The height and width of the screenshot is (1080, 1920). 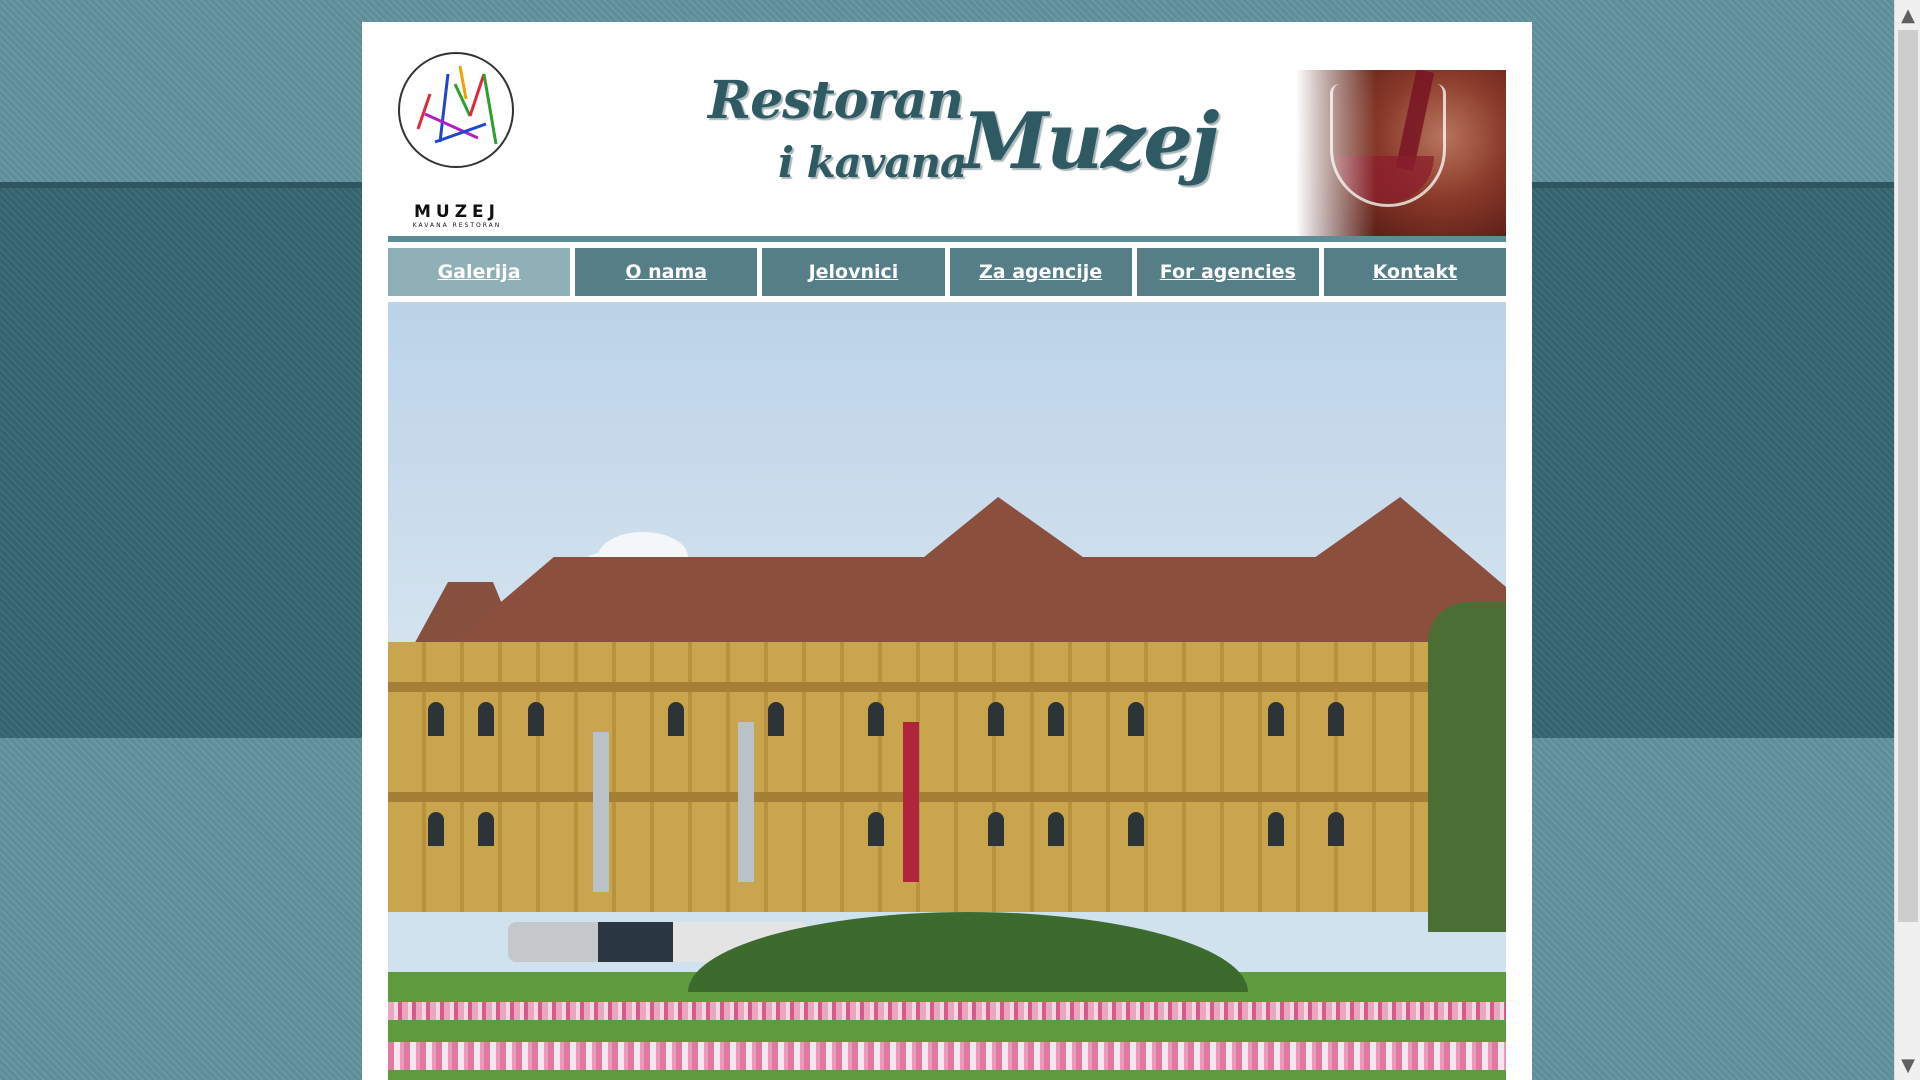 What do you see at coordinates (836, 100) in the screenshot?
I see `title-restoran: Restoran` at bounding box center [836, 100].